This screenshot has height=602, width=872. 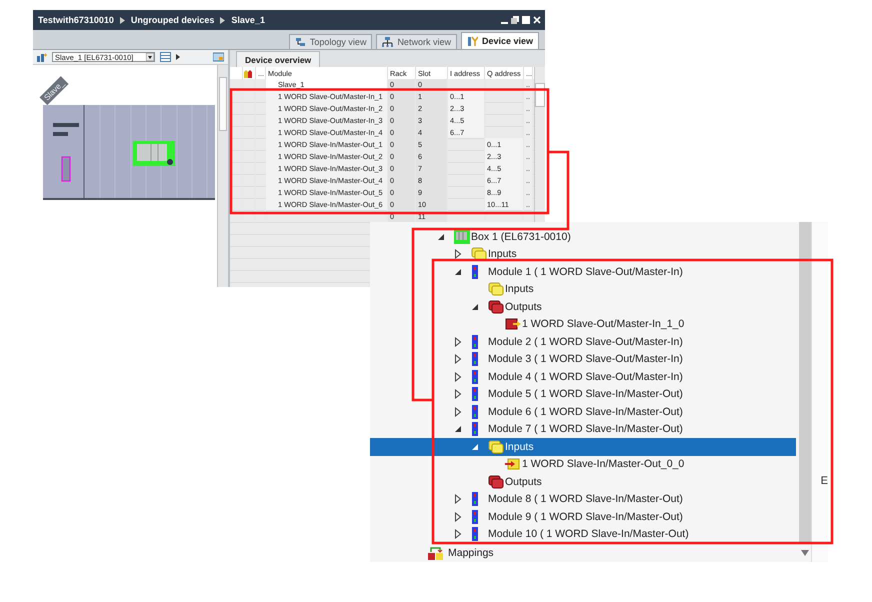 I want to click on tree-item: Module 2 ( 1 WORD Slave-Out/Master-In), so click(x=584, y=341).